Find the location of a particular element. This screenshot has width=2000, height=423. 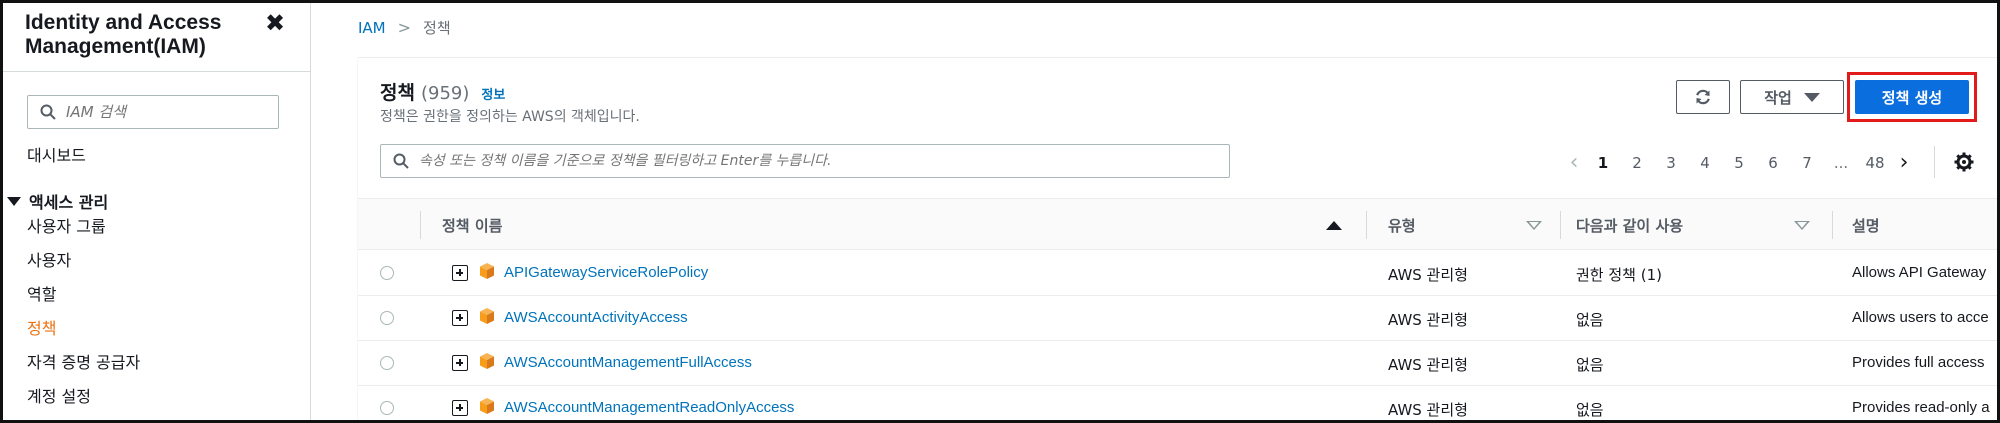

sidebar-item-policies: 정책 is located at coordinates (41, 327).